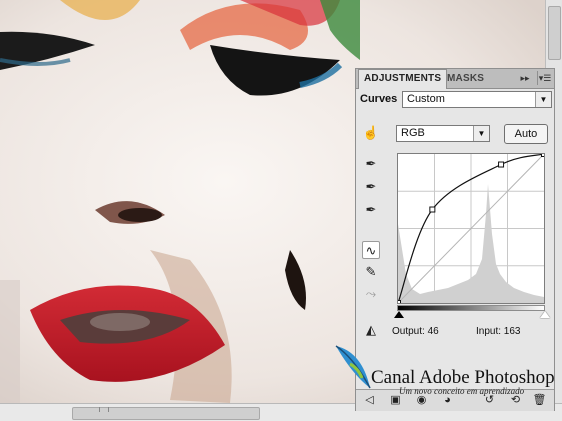  Describe the element at coordinates (371, 330) in the screenshot. I see `clipping-warning-icon: ◭` at that location.